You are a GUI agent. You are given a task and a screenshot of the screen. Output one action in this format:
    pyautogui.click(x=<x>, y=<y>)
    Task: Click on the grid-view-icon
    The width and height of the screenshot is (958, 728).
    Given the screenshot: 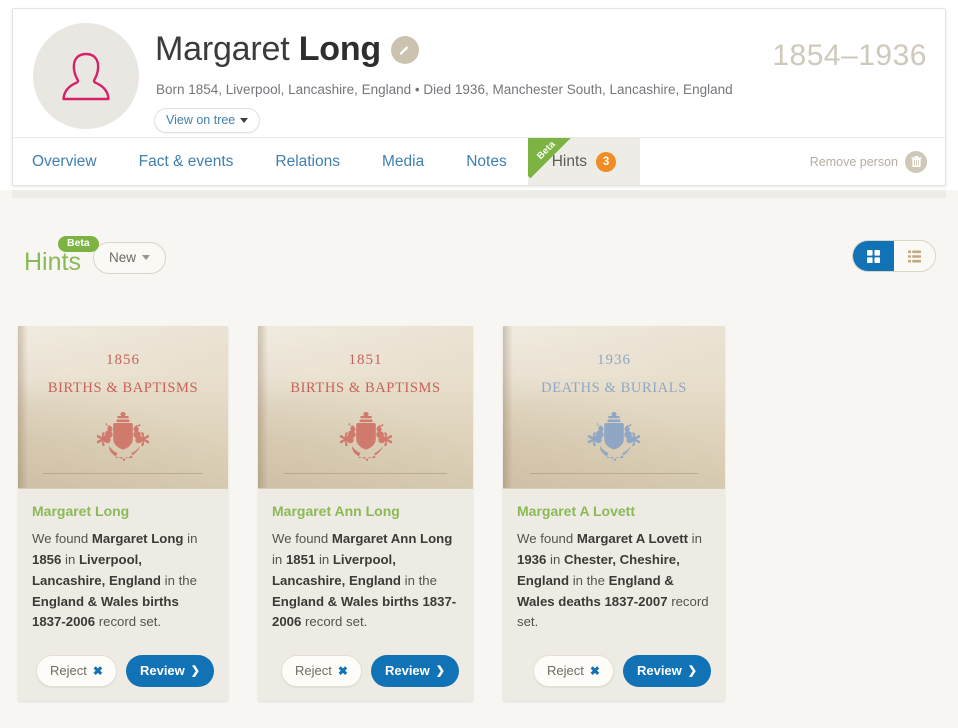 What is the action you would take?
    pyautogui.click(x=873, y=256)
    